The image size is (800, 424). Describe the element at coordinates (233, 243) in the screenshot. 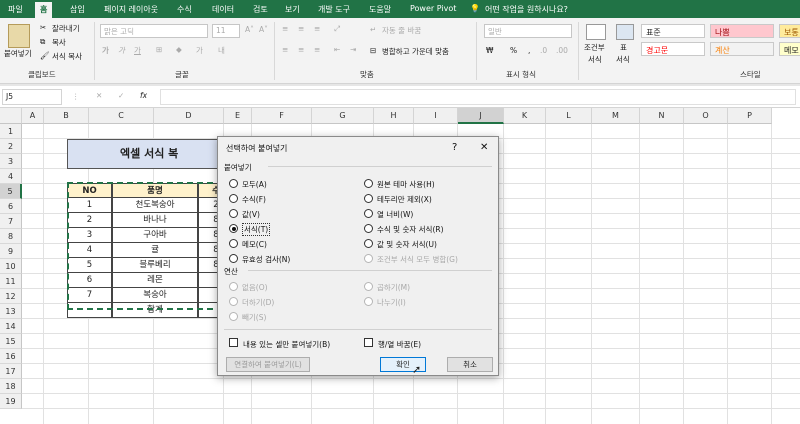

I see `paste-option-left-4-radio` at that location.